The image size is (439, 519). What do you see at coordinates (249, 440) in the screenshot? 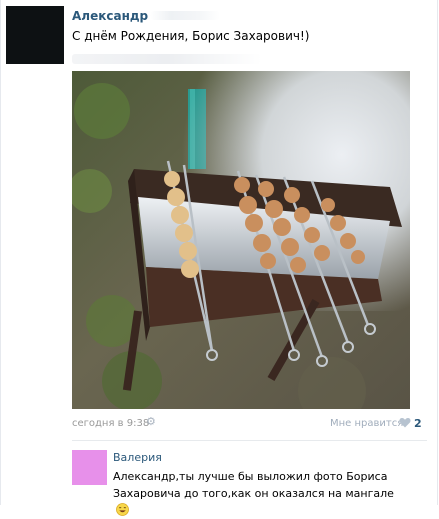
I see `divider` at bounding box center [249, 440].